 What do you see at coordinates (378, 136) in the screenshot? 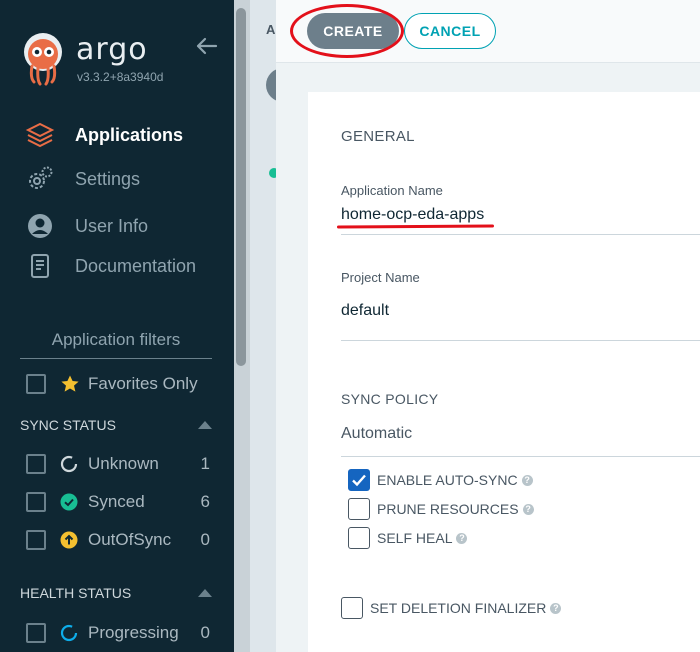
I see `general-section-title: GENERAL` at bounding box center [378, 136].